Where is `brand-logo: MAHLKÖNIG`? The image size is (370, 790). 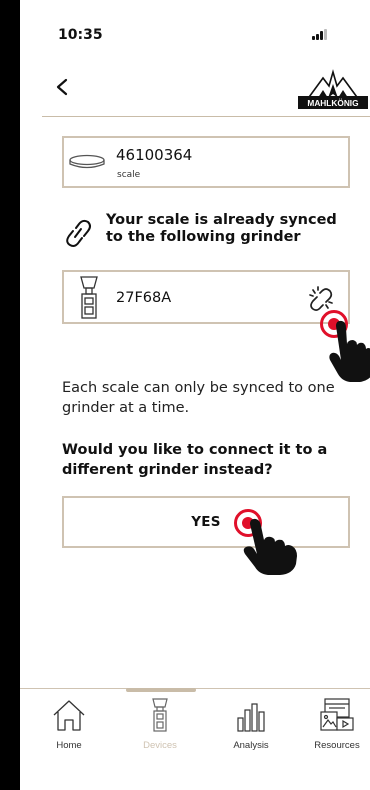
brand-logo: MAHLKÖNIG is located at coordinates (333, 87).